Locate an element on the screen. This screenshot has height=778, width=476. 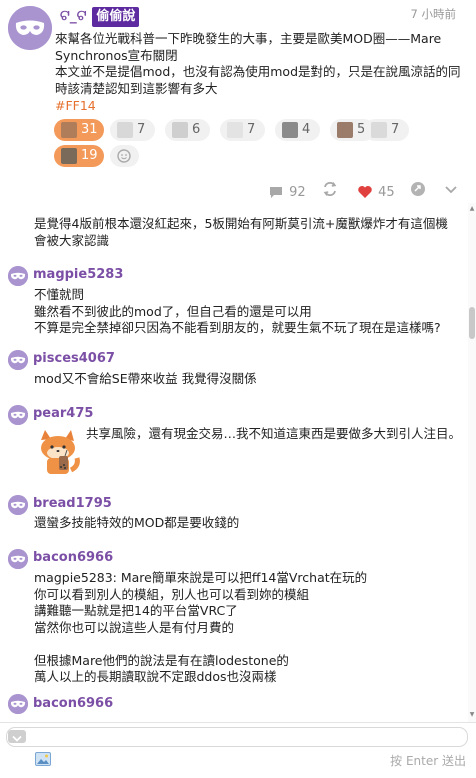
face-emoji-icon is located at coordinates (345, 130).